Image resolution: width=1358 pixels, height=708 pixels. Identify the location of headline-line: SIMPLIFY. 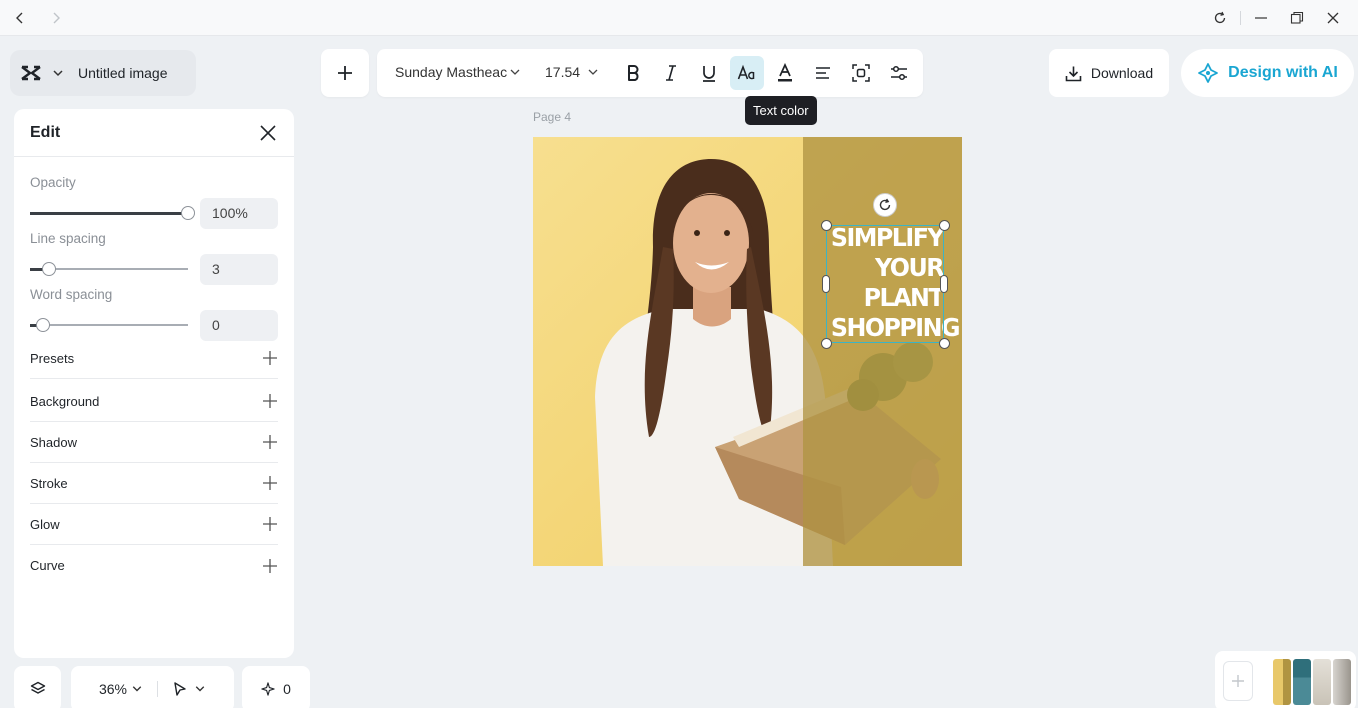
(887, 237).